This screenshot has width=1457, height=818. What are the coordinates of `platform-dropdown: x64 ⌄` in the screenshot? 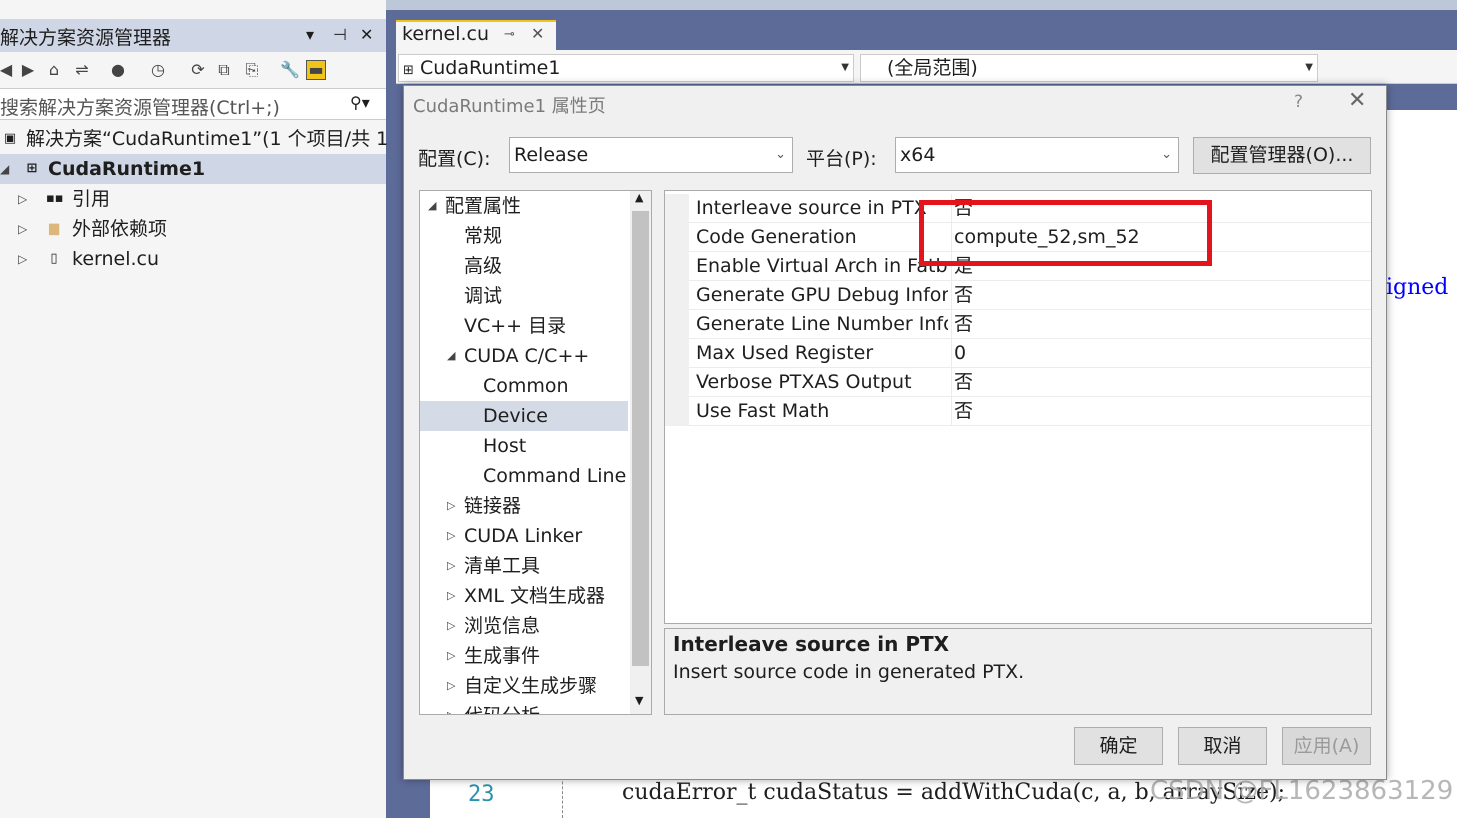 It's located at (1037, 155).